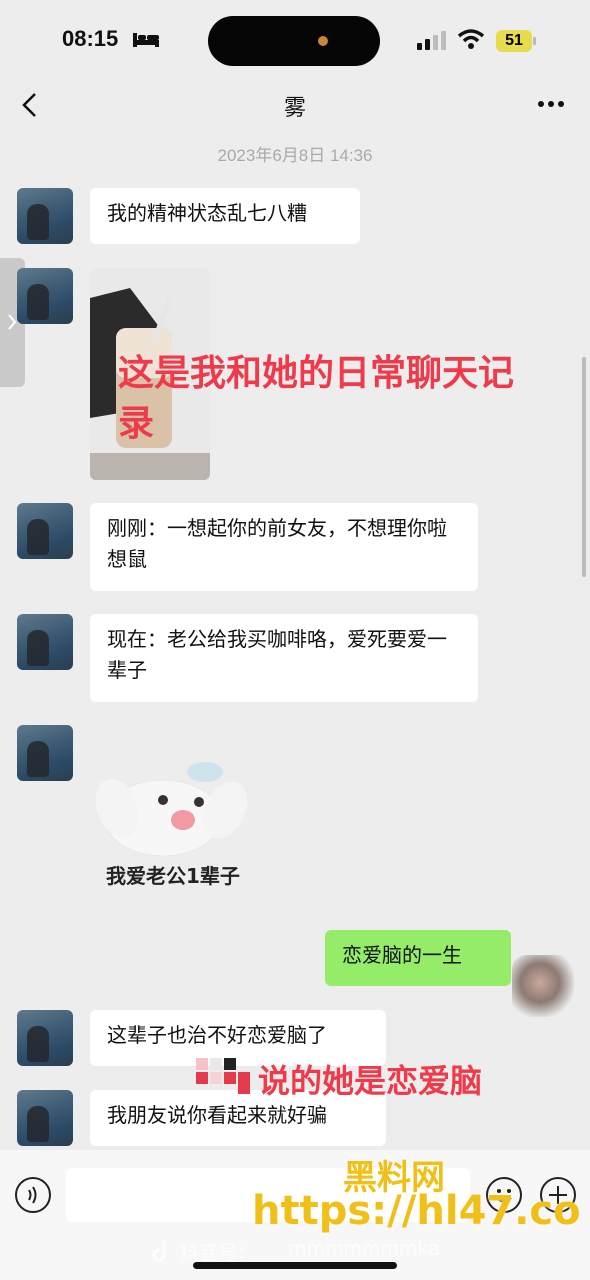  I want to click on message-text: 恋爱脑的一生, so click(402, 955).